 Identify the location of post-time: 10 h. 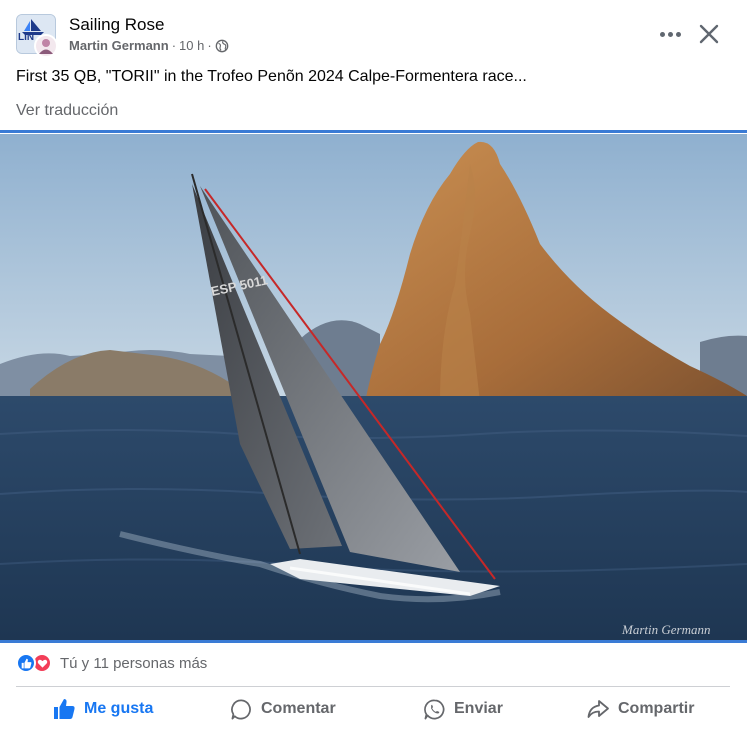
(191, 45).